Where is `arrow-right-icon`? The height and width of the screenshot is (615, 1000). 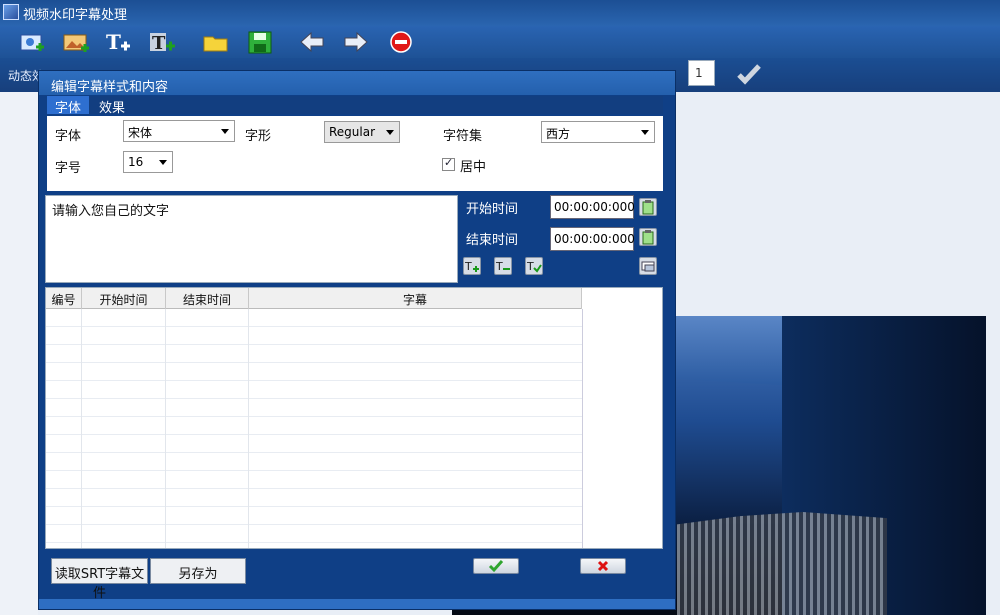
arrow-right-icon is located at coordinates (356, 42).